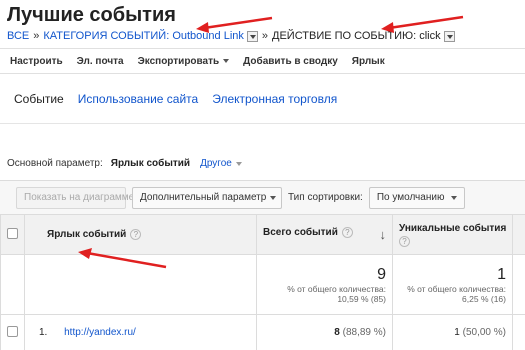 This screenshot has width=525, height=350. What do you see at coordinates (356, 36) in the screenshot?
I see `breadcrumb-action: ДЕЙСТВИЕ ПО СОБЫТИЮ: click` at bounding box center [356, 36].